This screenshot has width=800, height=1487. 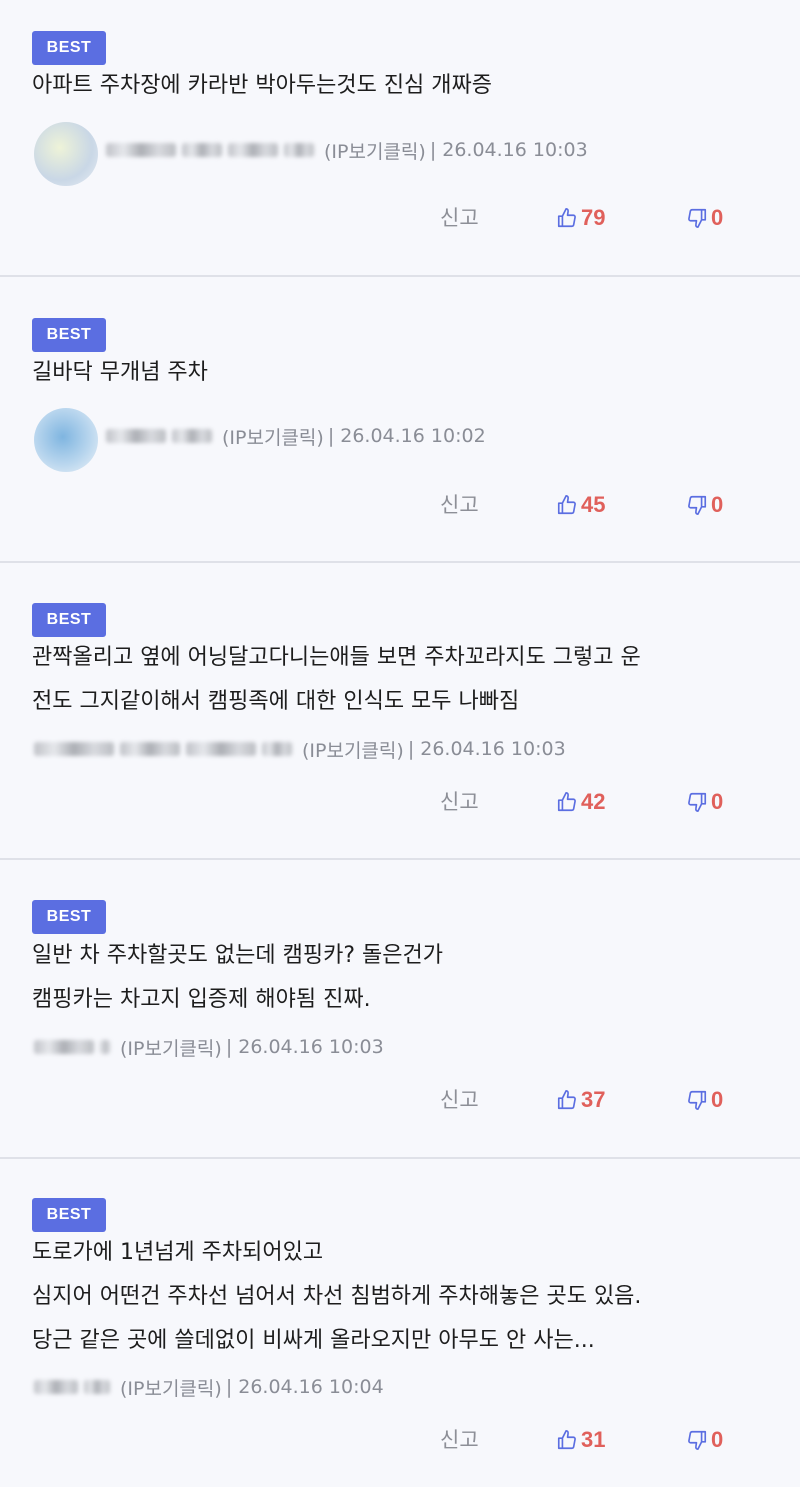 I want to click on like-button: 42, so click(x=580, y=802).